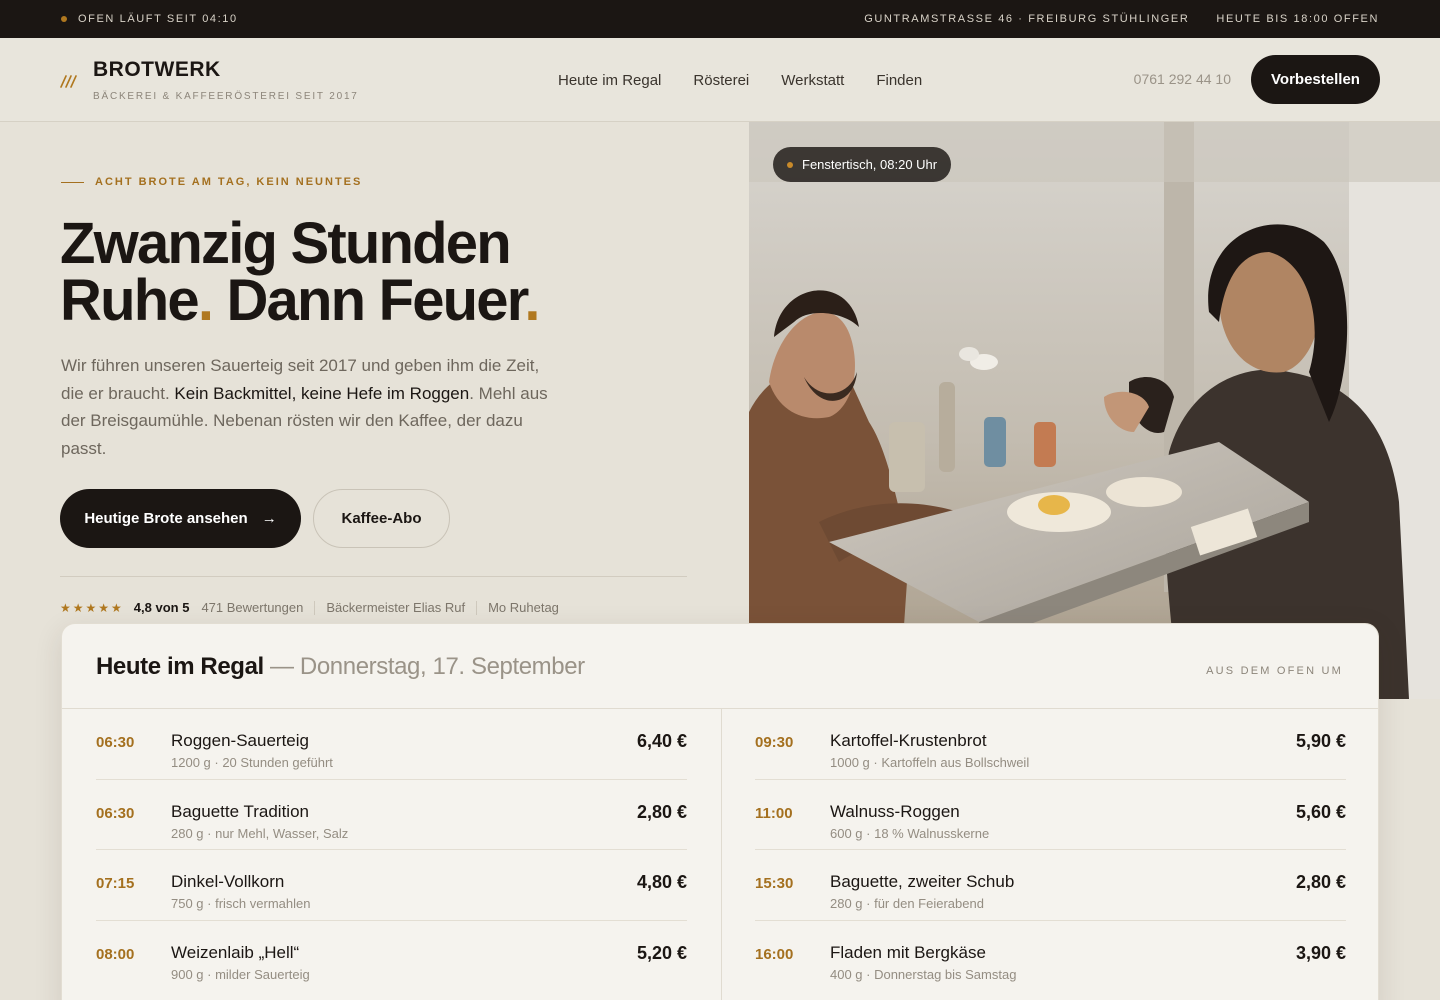 This screenshot has width=1440, height=1000. I want to click on bread-name: Baguette Tradition, so click(240, 811).